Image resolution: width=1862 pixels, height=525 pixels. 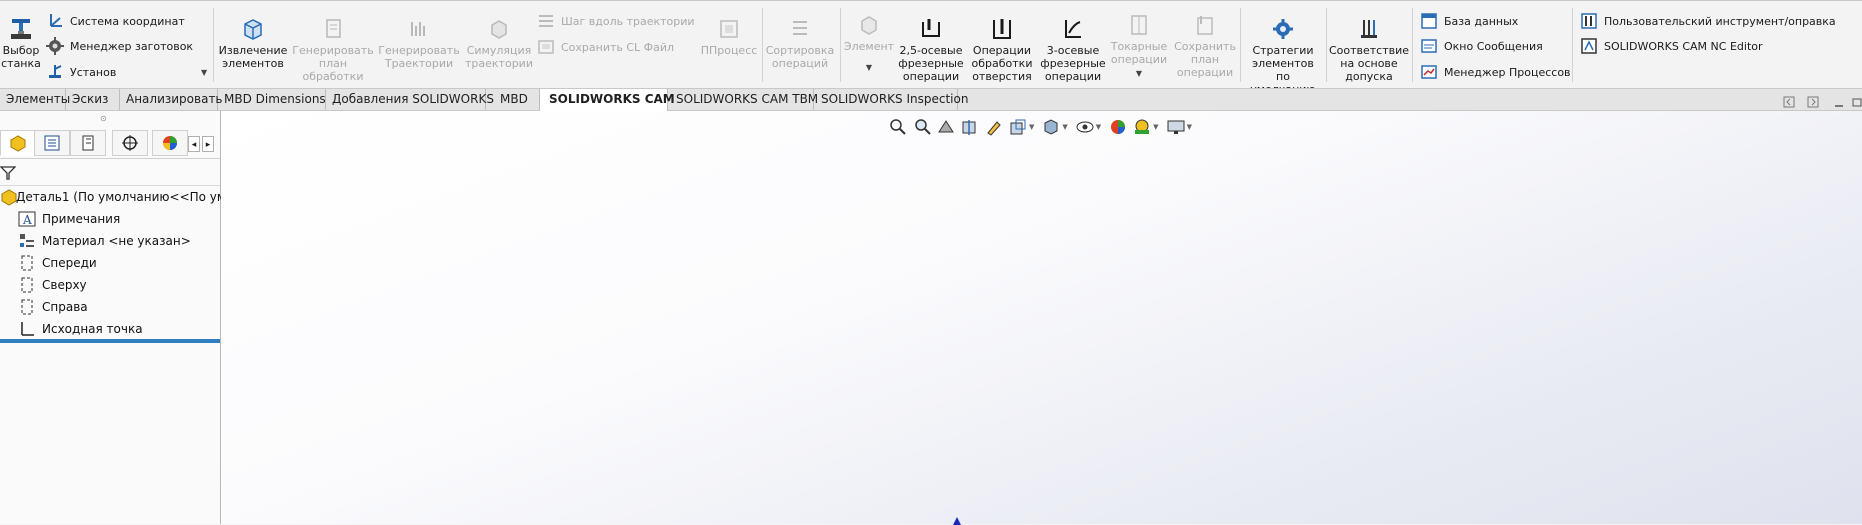 What do you see at coordinates (1205, 45) in the screenshot?
I see `save-plan-button: Сохранить план операции` at bounding box center [1205, 45].